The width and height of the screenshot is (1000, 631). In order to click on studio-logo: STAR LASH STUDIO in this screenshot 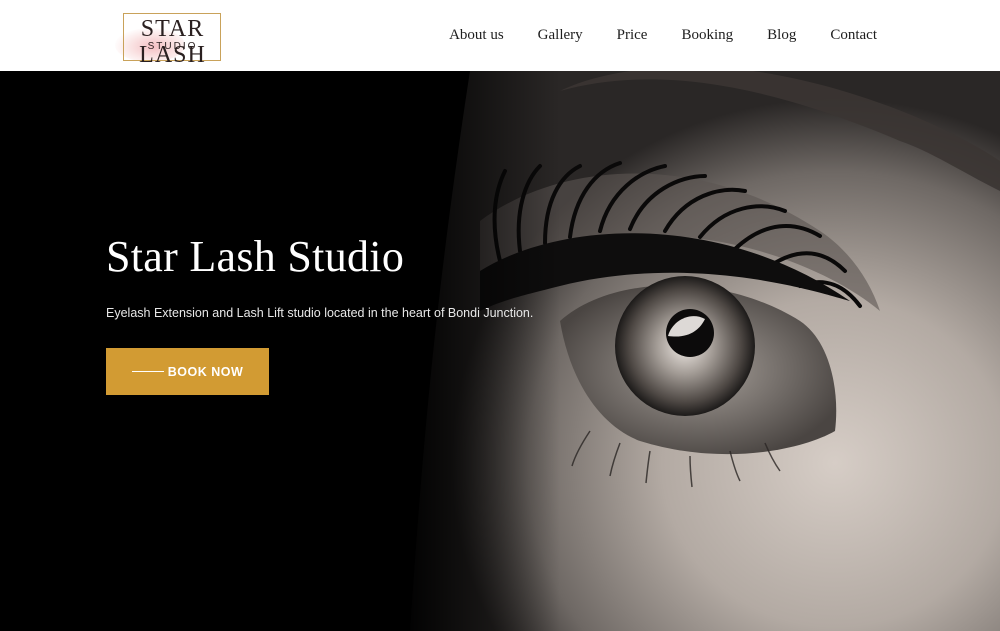, I will do `click(172, 39)`.